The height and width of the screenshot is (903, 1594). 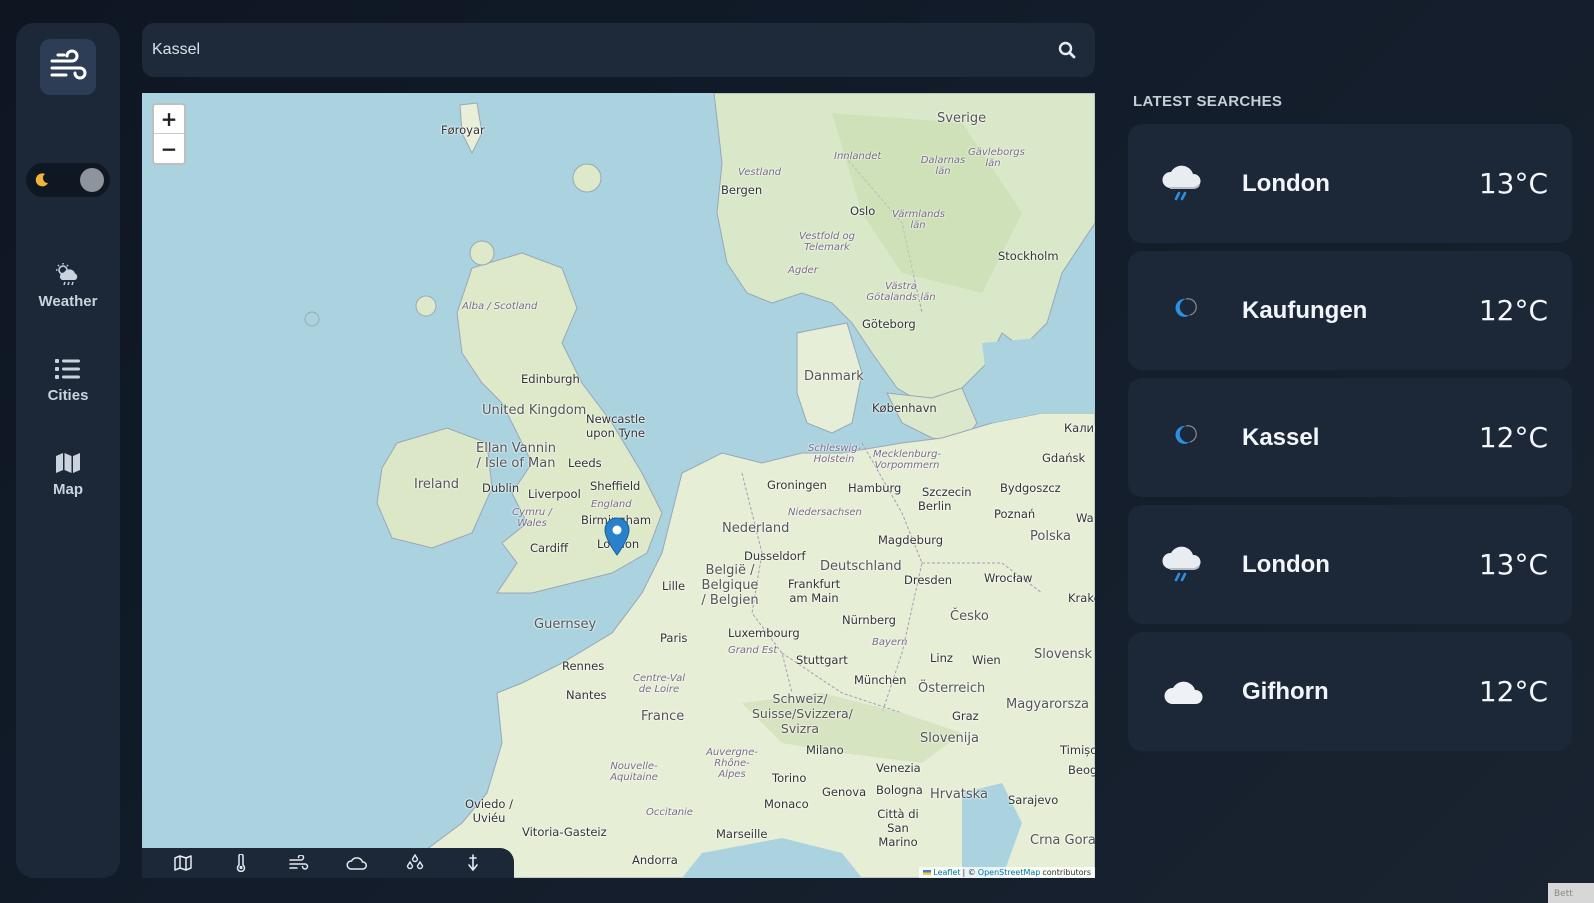 What do you see at coordinates (947, 492) in the screenshot?
I see `map-label: Szczecin` at bounding box center [947, 492].